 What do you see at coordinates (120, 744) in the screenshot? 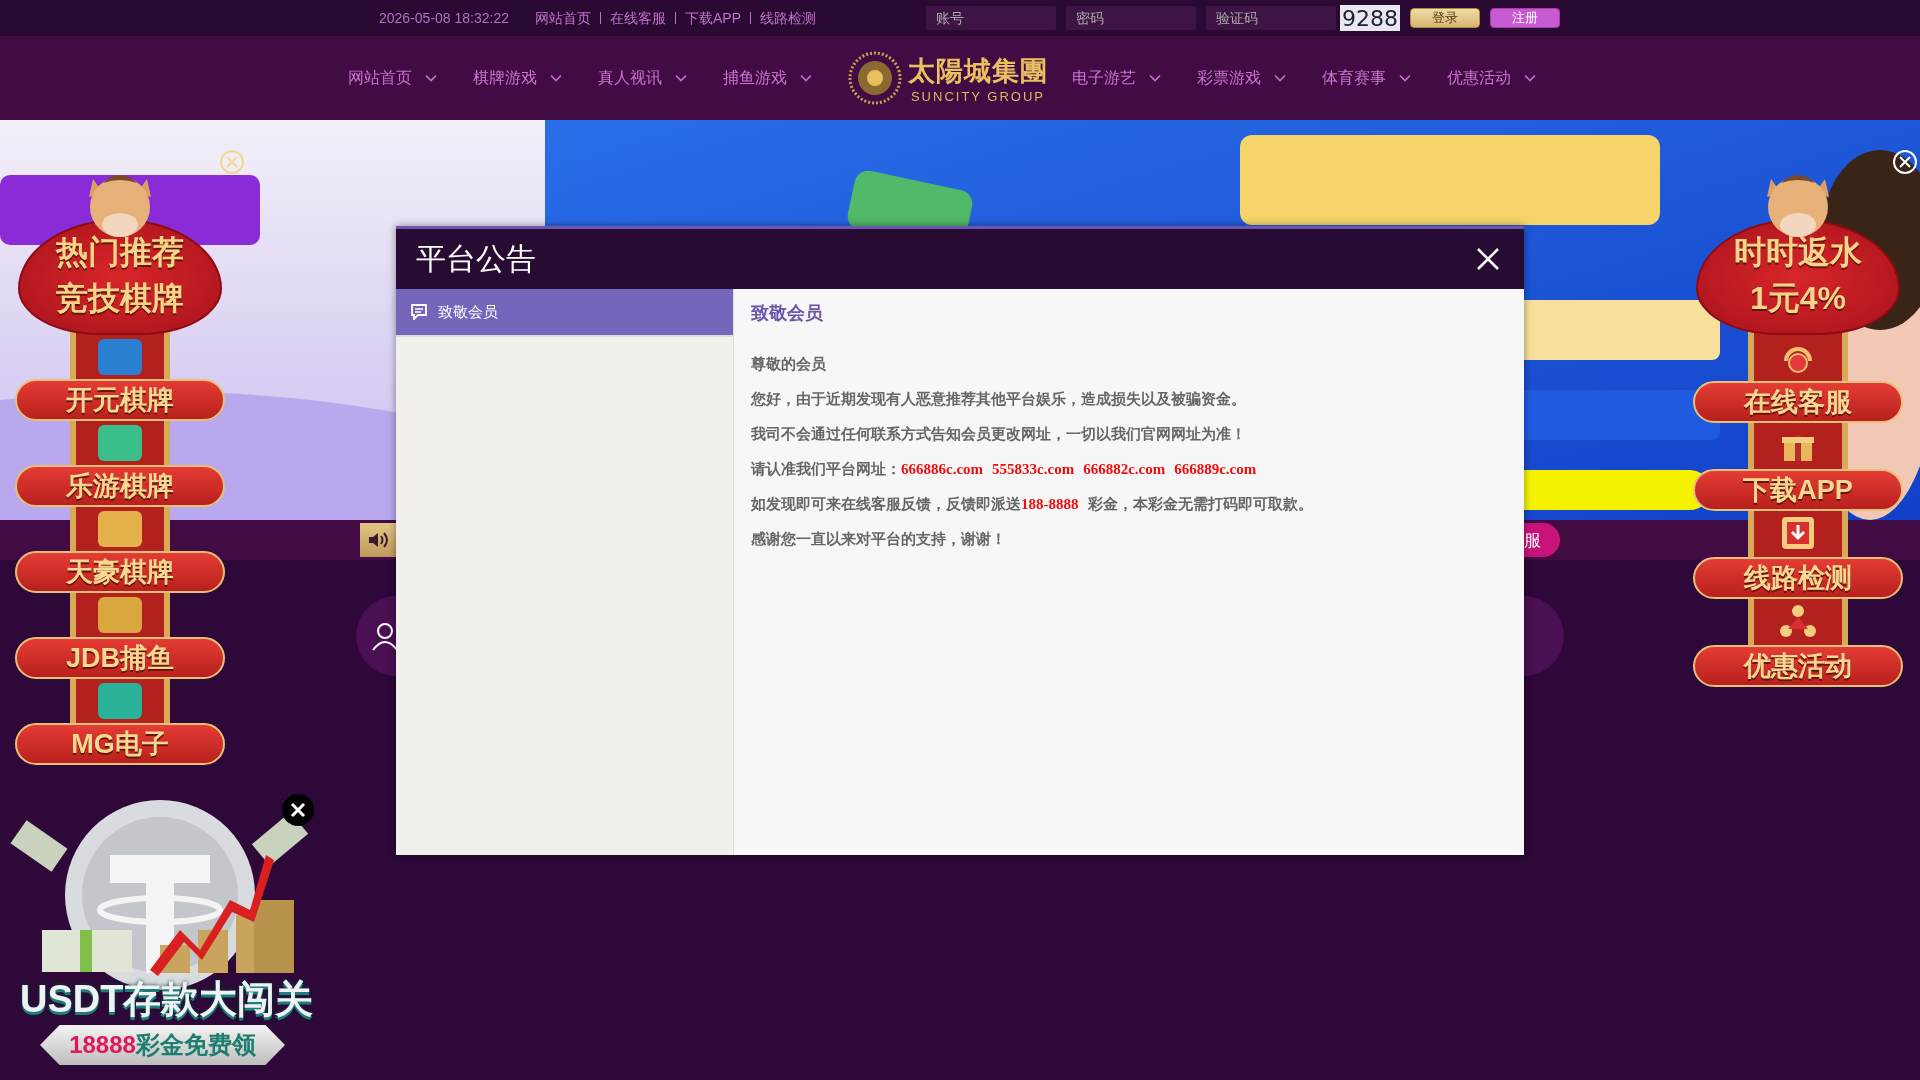
I see `game-button: MG电子` at bounding box center [120, 744].